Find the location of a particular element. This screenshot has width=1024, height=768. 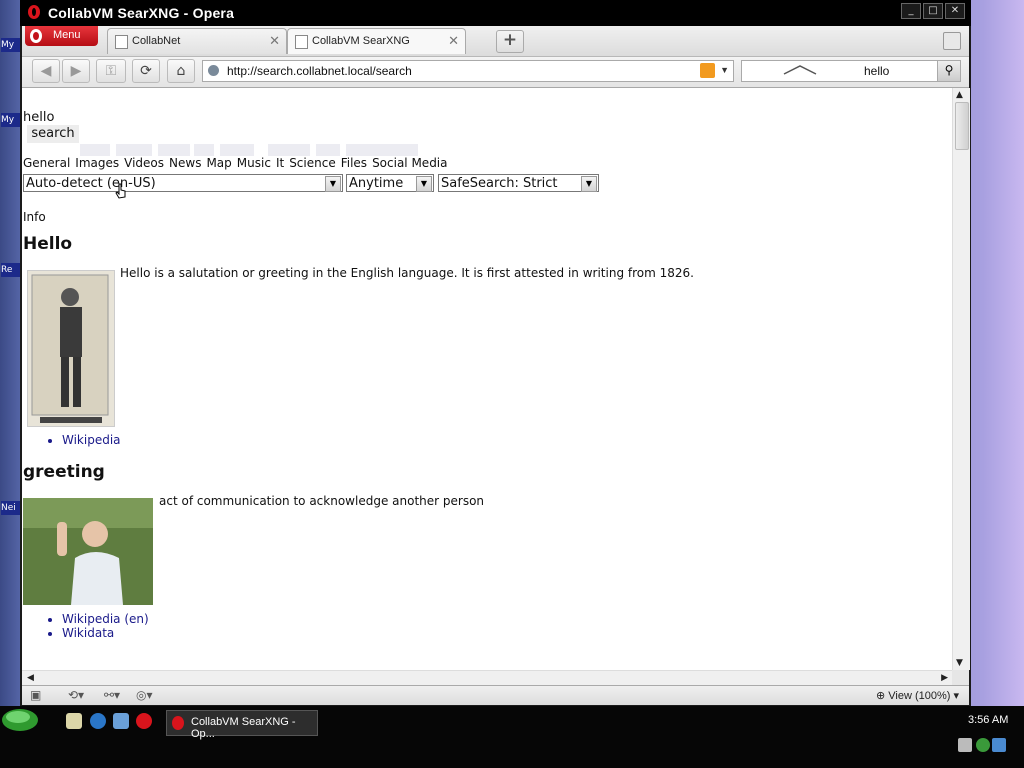

language-select-value: Auto-detect (en-US) is located at coordinates (91, 183).